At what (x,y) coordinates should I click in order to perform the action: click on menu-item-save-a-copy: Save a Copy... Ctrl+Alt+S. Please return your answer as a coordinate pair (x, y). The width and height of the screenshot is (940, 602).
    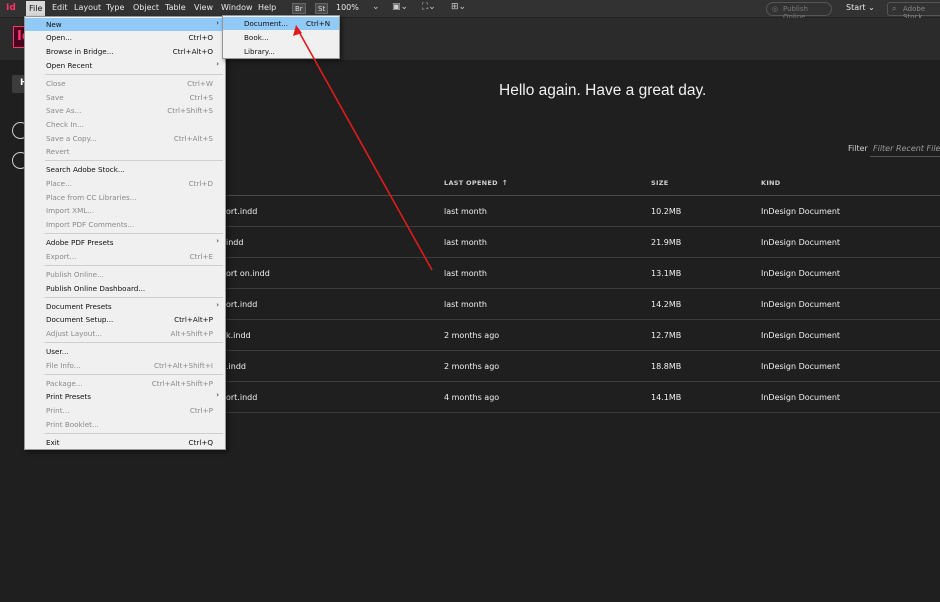
    Looking at the image, I should click on (125, 138).